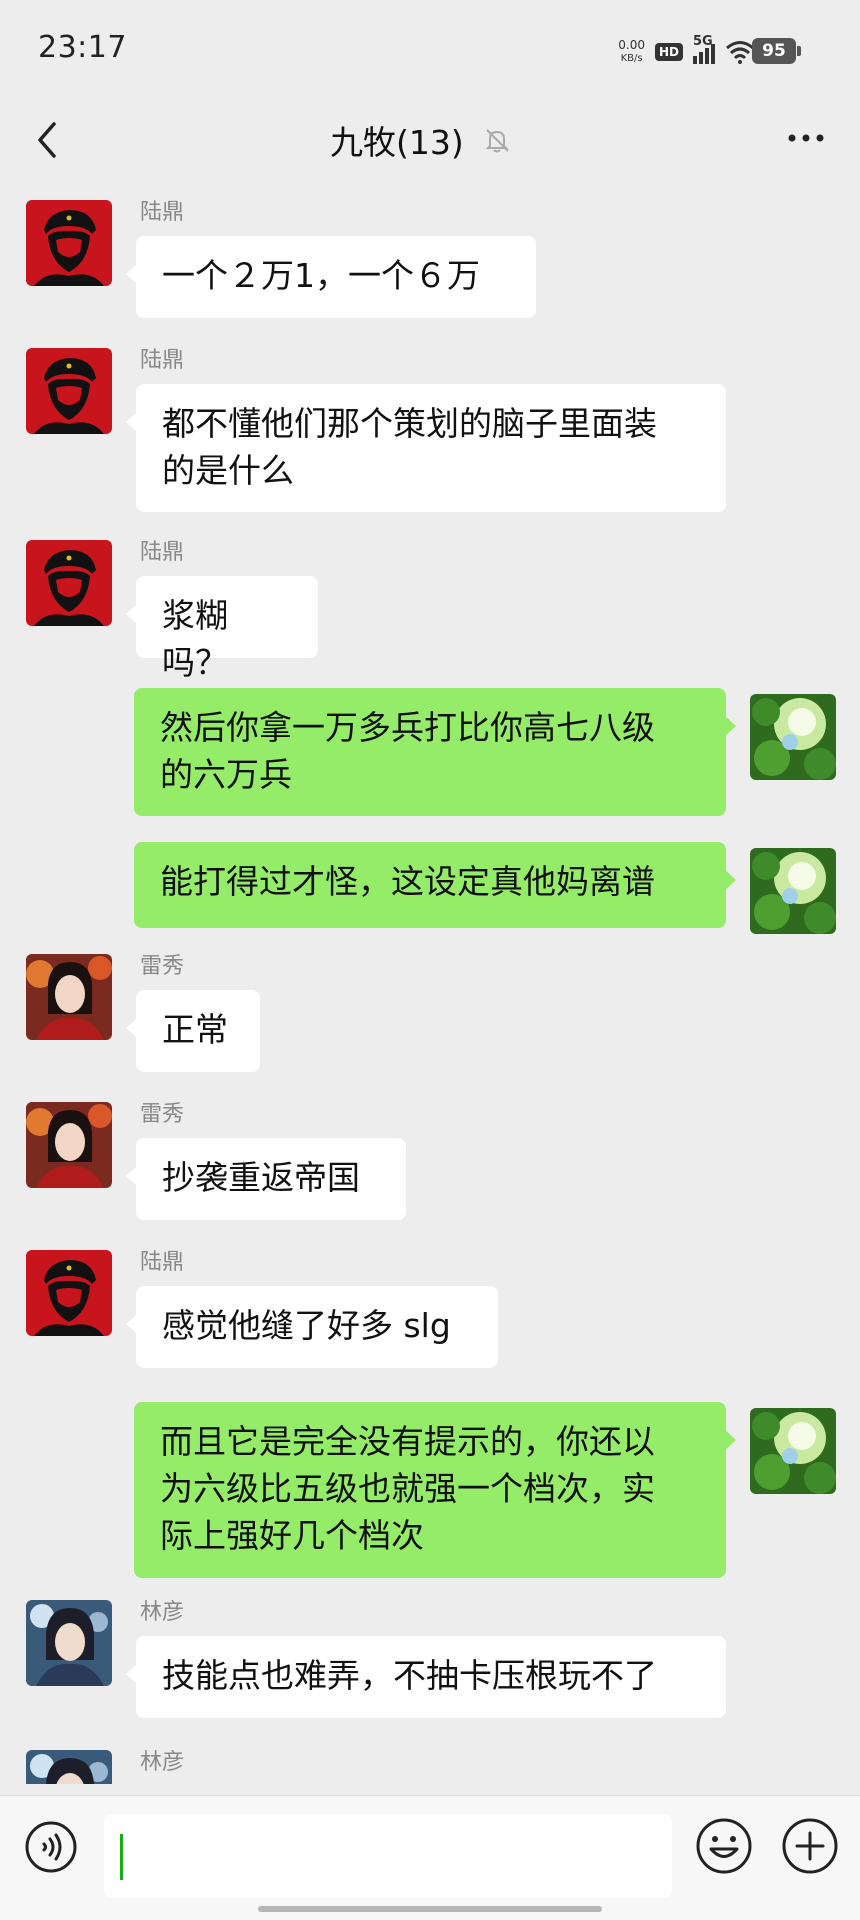 The image size is (860, 1920). I want to click on plus-icon, so click(810, 1846).